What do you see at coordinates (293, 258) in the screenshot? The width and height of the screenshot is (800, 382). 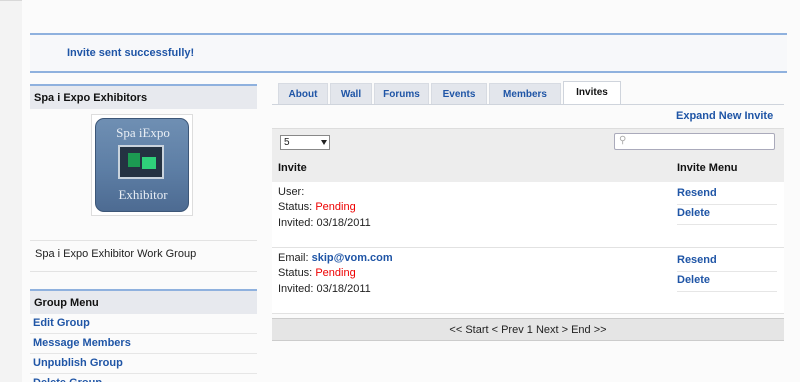 I see `email-label: Email:` at bounding box center [293, 258].